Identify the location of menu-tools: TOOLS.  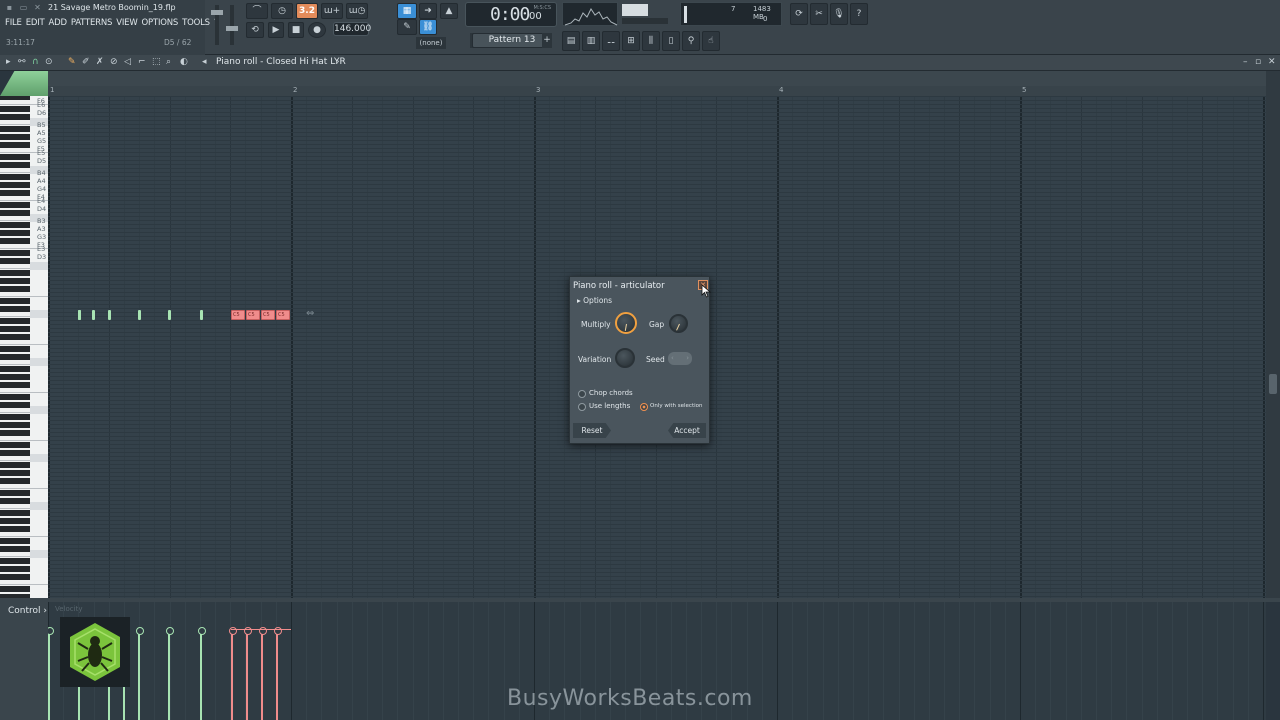
(196, 23).